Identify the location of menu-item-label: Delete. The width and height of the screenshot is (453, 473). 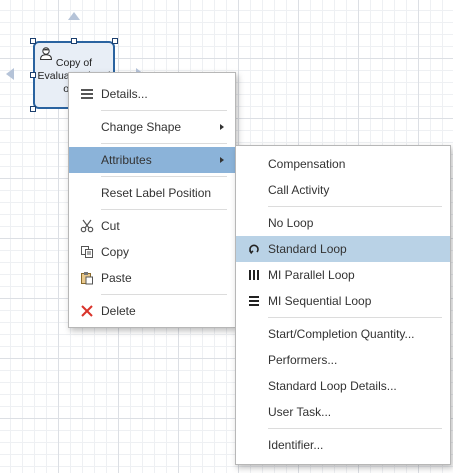
(118, 311).